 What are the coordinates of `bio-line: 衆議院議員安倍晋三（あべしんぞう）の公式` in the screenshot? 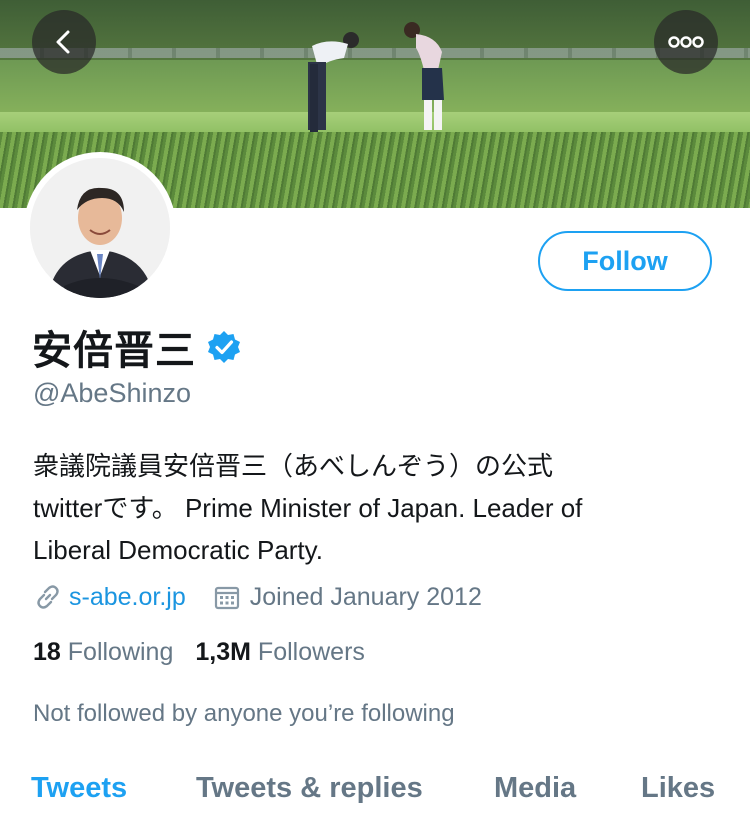 It's located at (293, 466).